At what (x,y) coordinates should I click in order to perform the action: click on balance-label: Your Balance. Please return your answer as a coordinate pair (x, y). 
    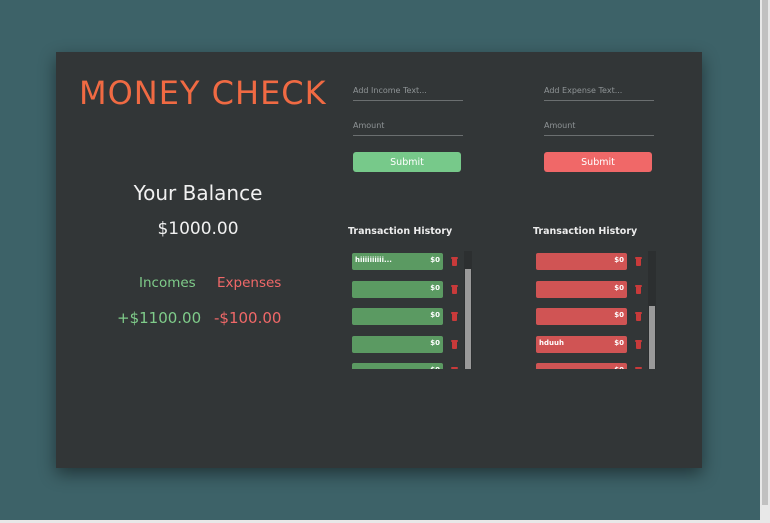
    Looking at the image, I should click on (198, 193).